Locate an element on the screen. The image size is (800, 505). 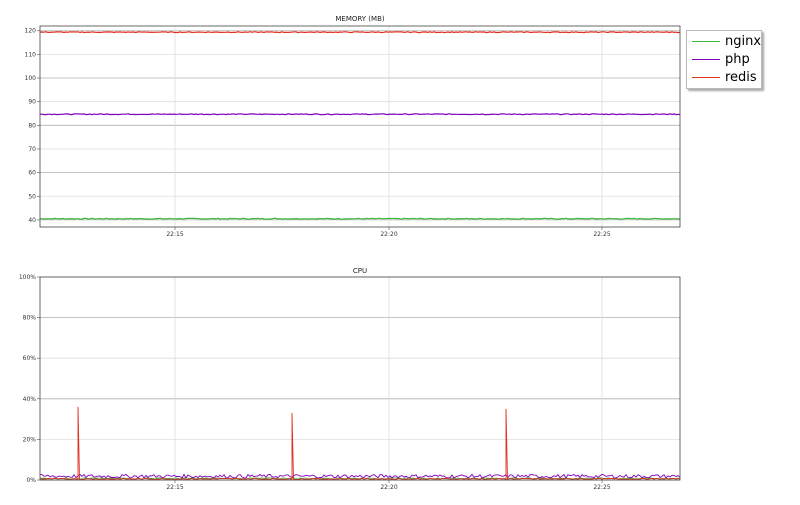
y-tick-label: 110 is located at coordinates (31, 54).